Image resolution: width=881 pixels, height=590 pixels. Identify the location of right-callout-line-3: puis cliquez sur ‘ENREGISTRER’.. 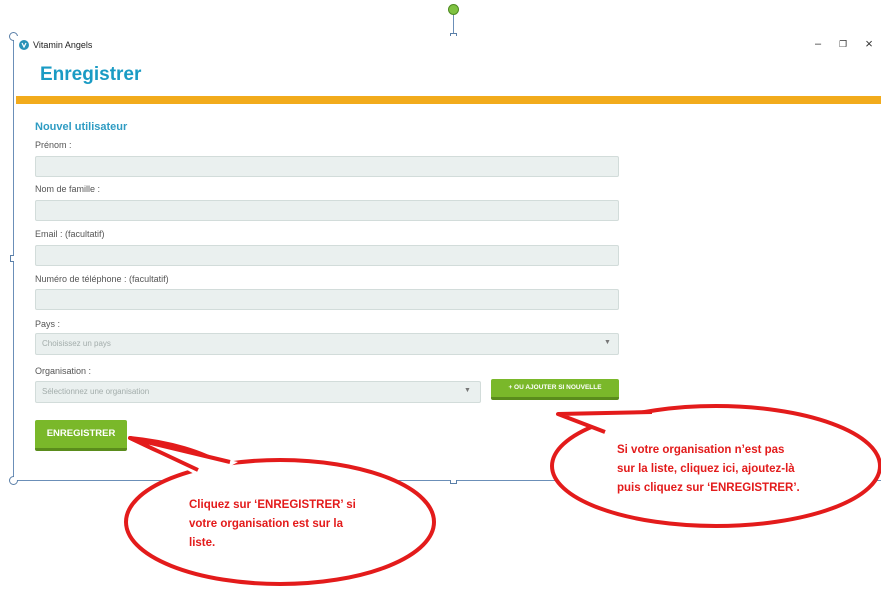
(708, 488).